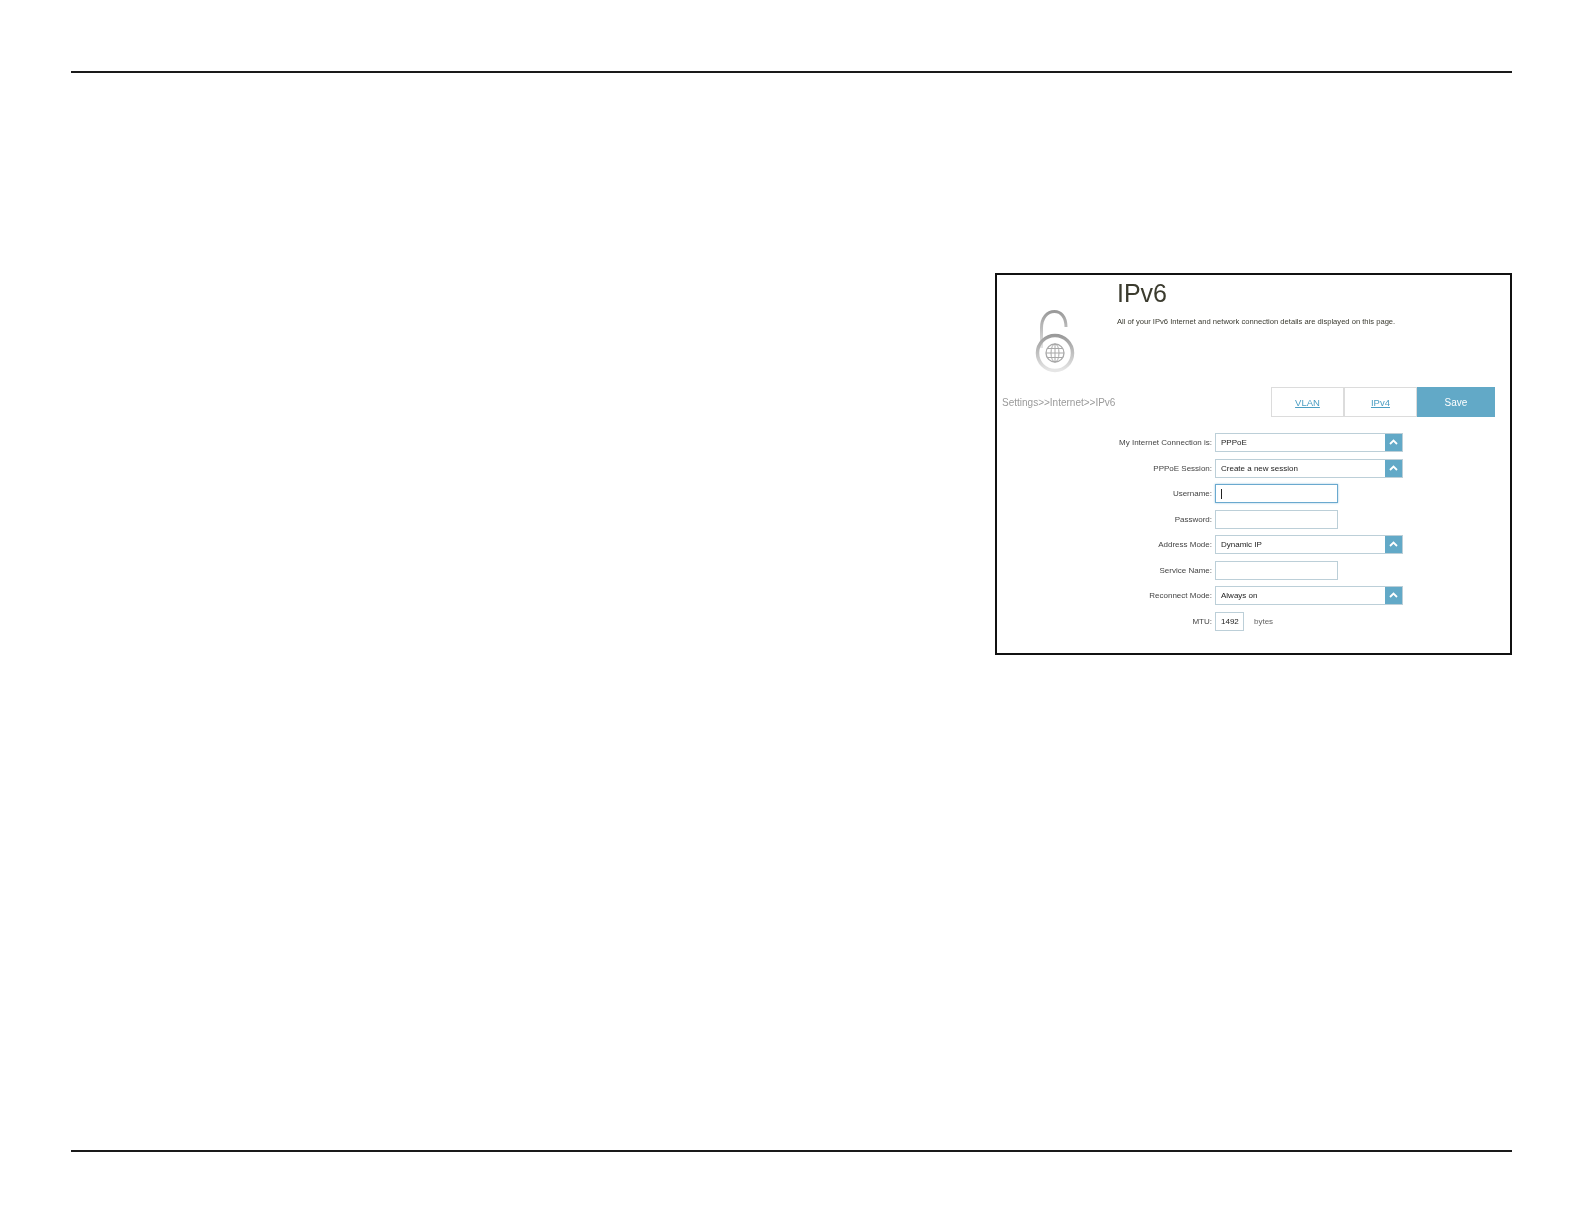 The height and width of the screenshot is (1225, 1585). Describe the element at coordinates (1264, 621) in the screenshot. I see `unit-label: bytes` at that location.